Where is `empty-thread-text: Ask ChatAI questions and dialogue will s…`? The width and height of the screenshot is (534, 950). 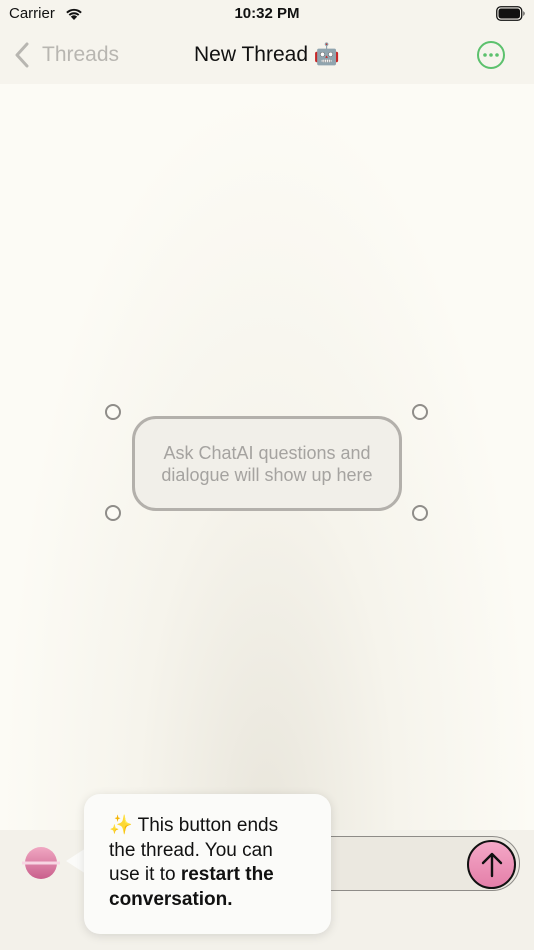 empty-thread-text: Ask ChatAI questions and dialogue will s… is located at coordinates (267, 463).